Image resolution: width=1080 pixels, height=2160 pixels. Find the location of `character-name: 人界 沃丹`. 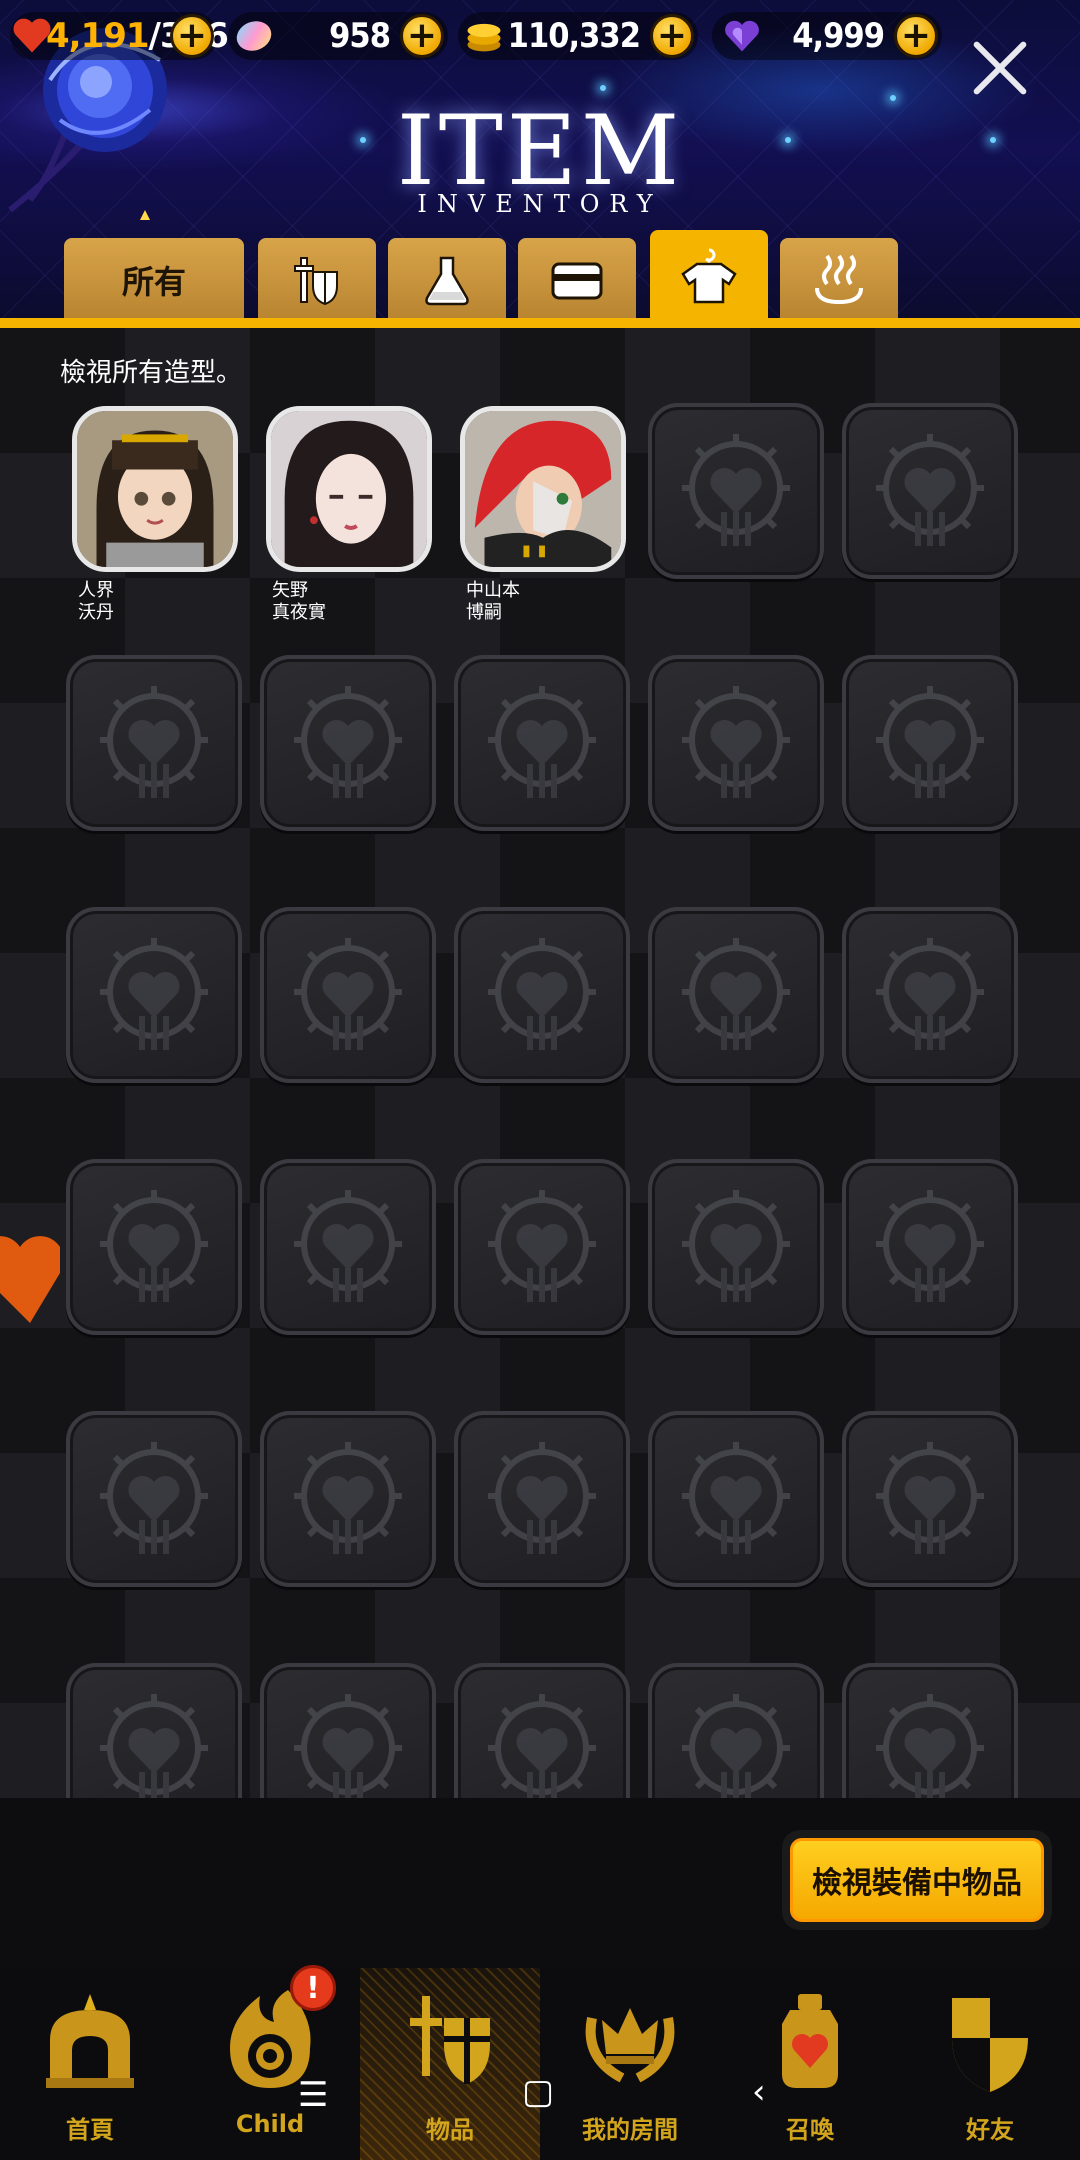

character-name: 人界 沃丹 is located at coordinates (96, 602).